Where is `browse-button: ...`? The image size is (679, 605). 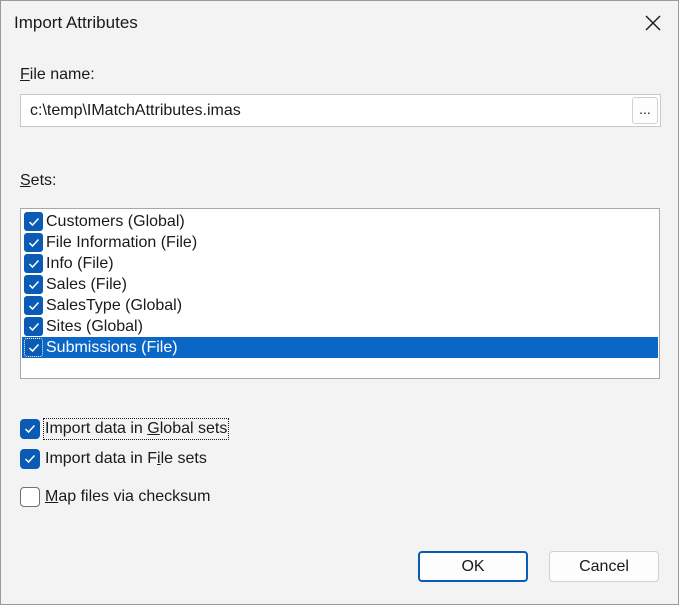
browse-button: ... is located at coordinates (645, 110).